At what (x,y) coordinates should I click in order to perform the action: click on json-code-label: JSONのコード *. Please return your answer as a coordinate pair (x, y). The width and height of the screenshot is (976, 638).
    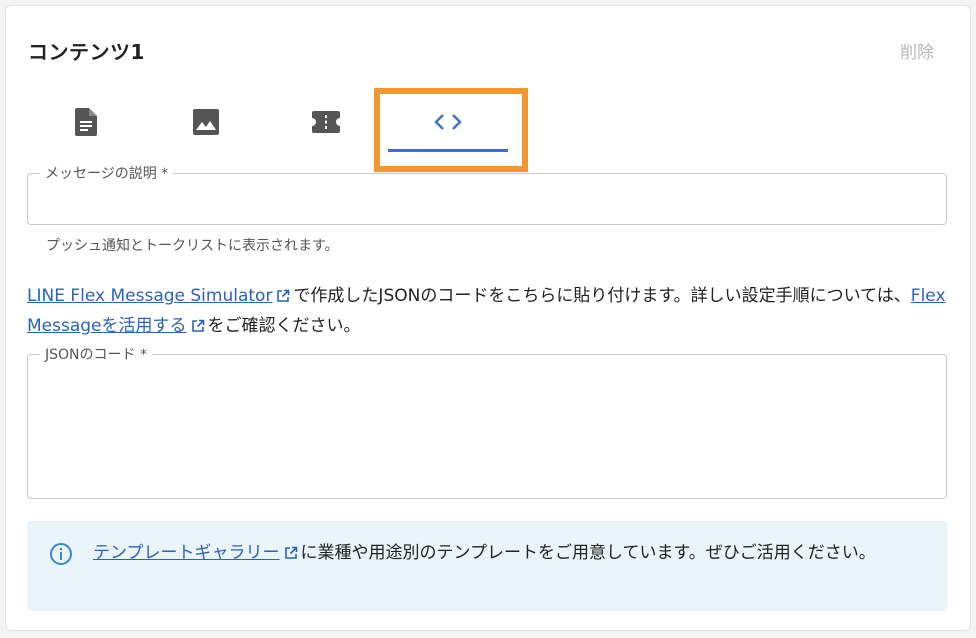
    Looking at the image, I should click on (96, 354).